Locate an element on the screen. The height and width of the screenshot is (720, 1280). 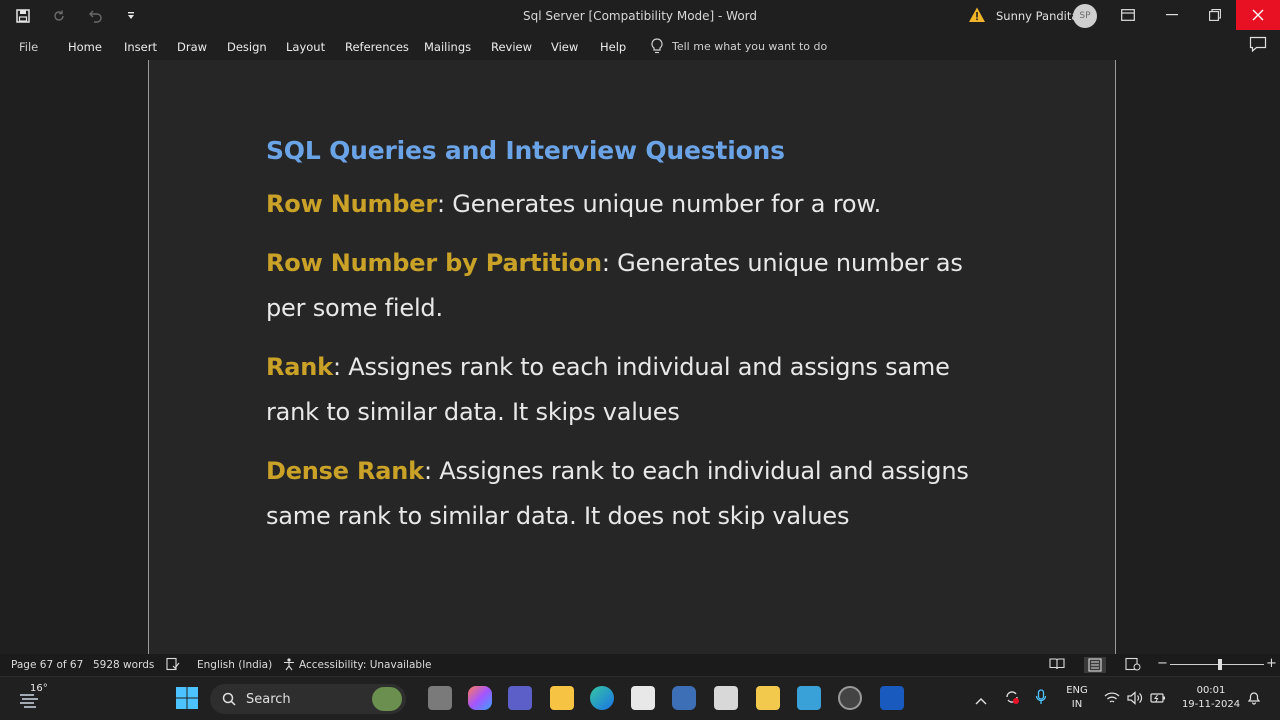
task-view-icon is located at coordinates (440, 698).